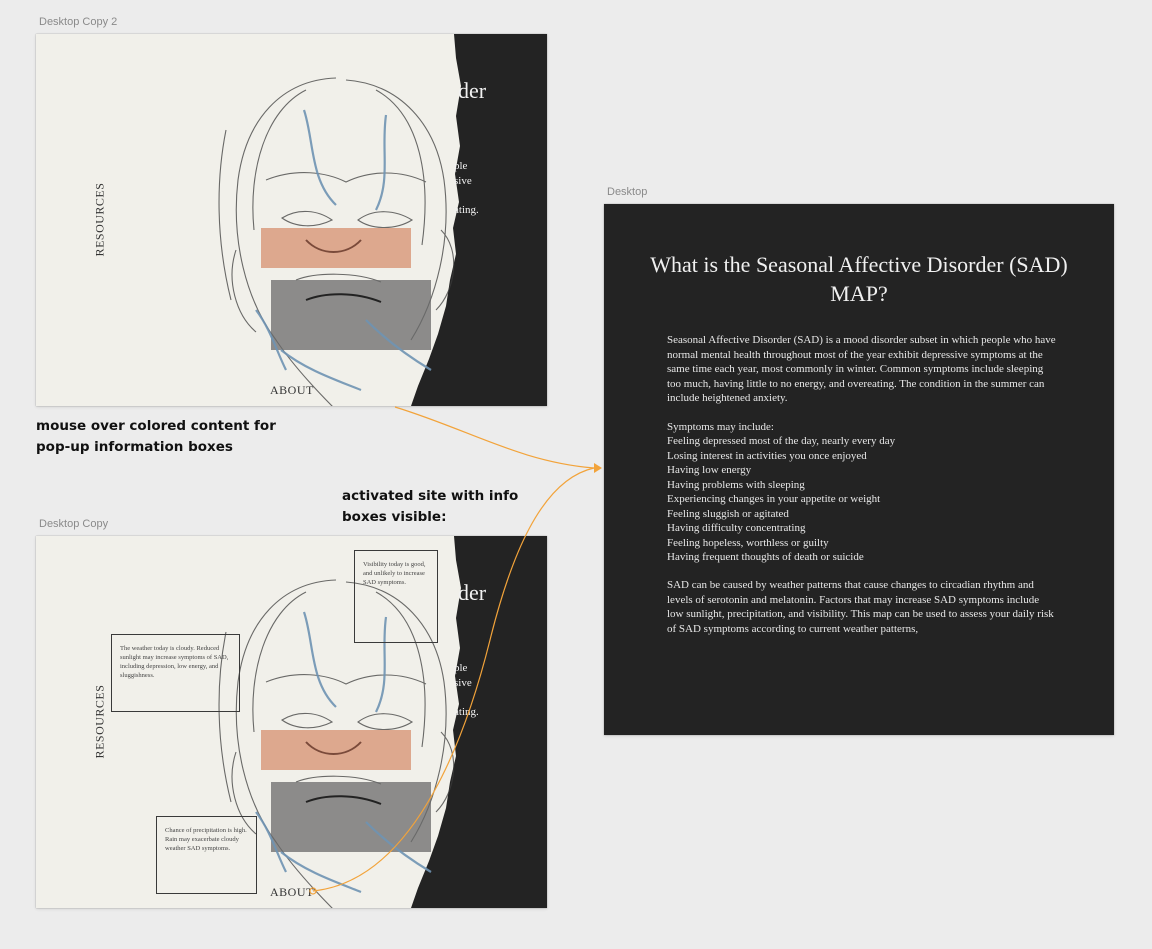  What do you see at coordinates (598, 468) in the screenshot?
I see `connector-arrowhead` at bounding box center [598, 468].